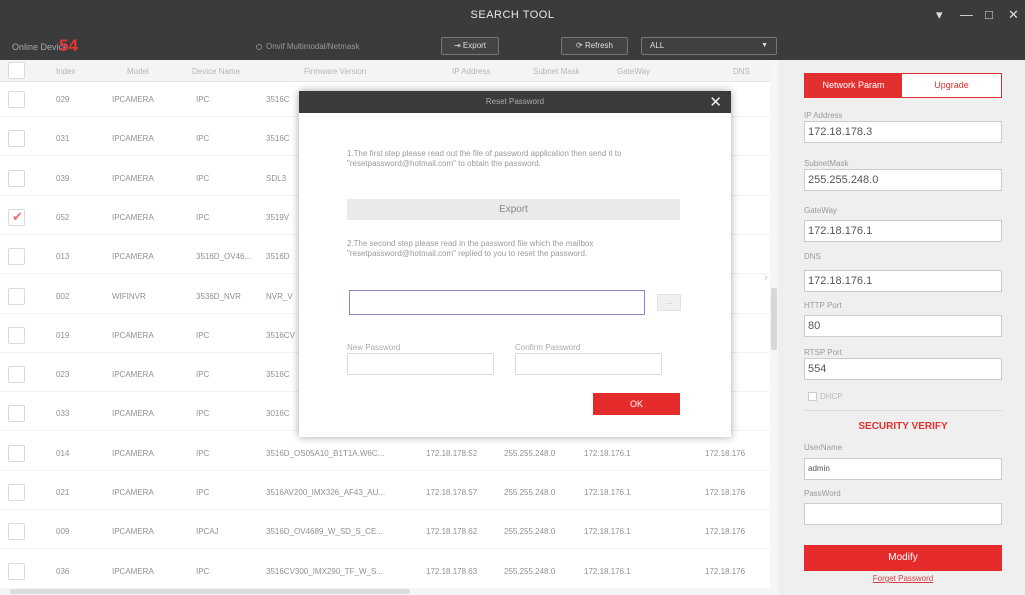 This screenshot has height=595, width=1025. I want to click on refresh-button: ⟳ Refresh, so click(594, 46).